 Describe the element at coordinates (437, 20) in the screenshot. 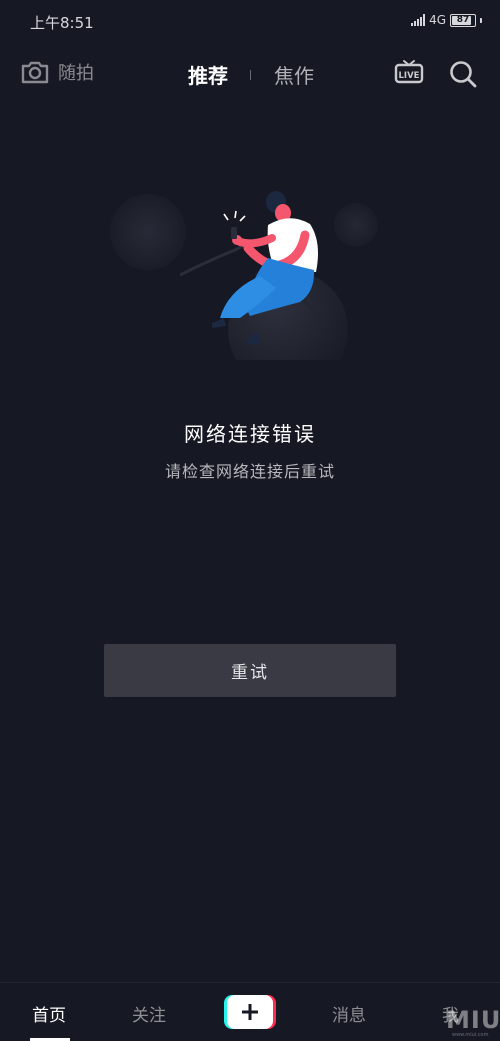

I see `network-type: 4G` at that location.